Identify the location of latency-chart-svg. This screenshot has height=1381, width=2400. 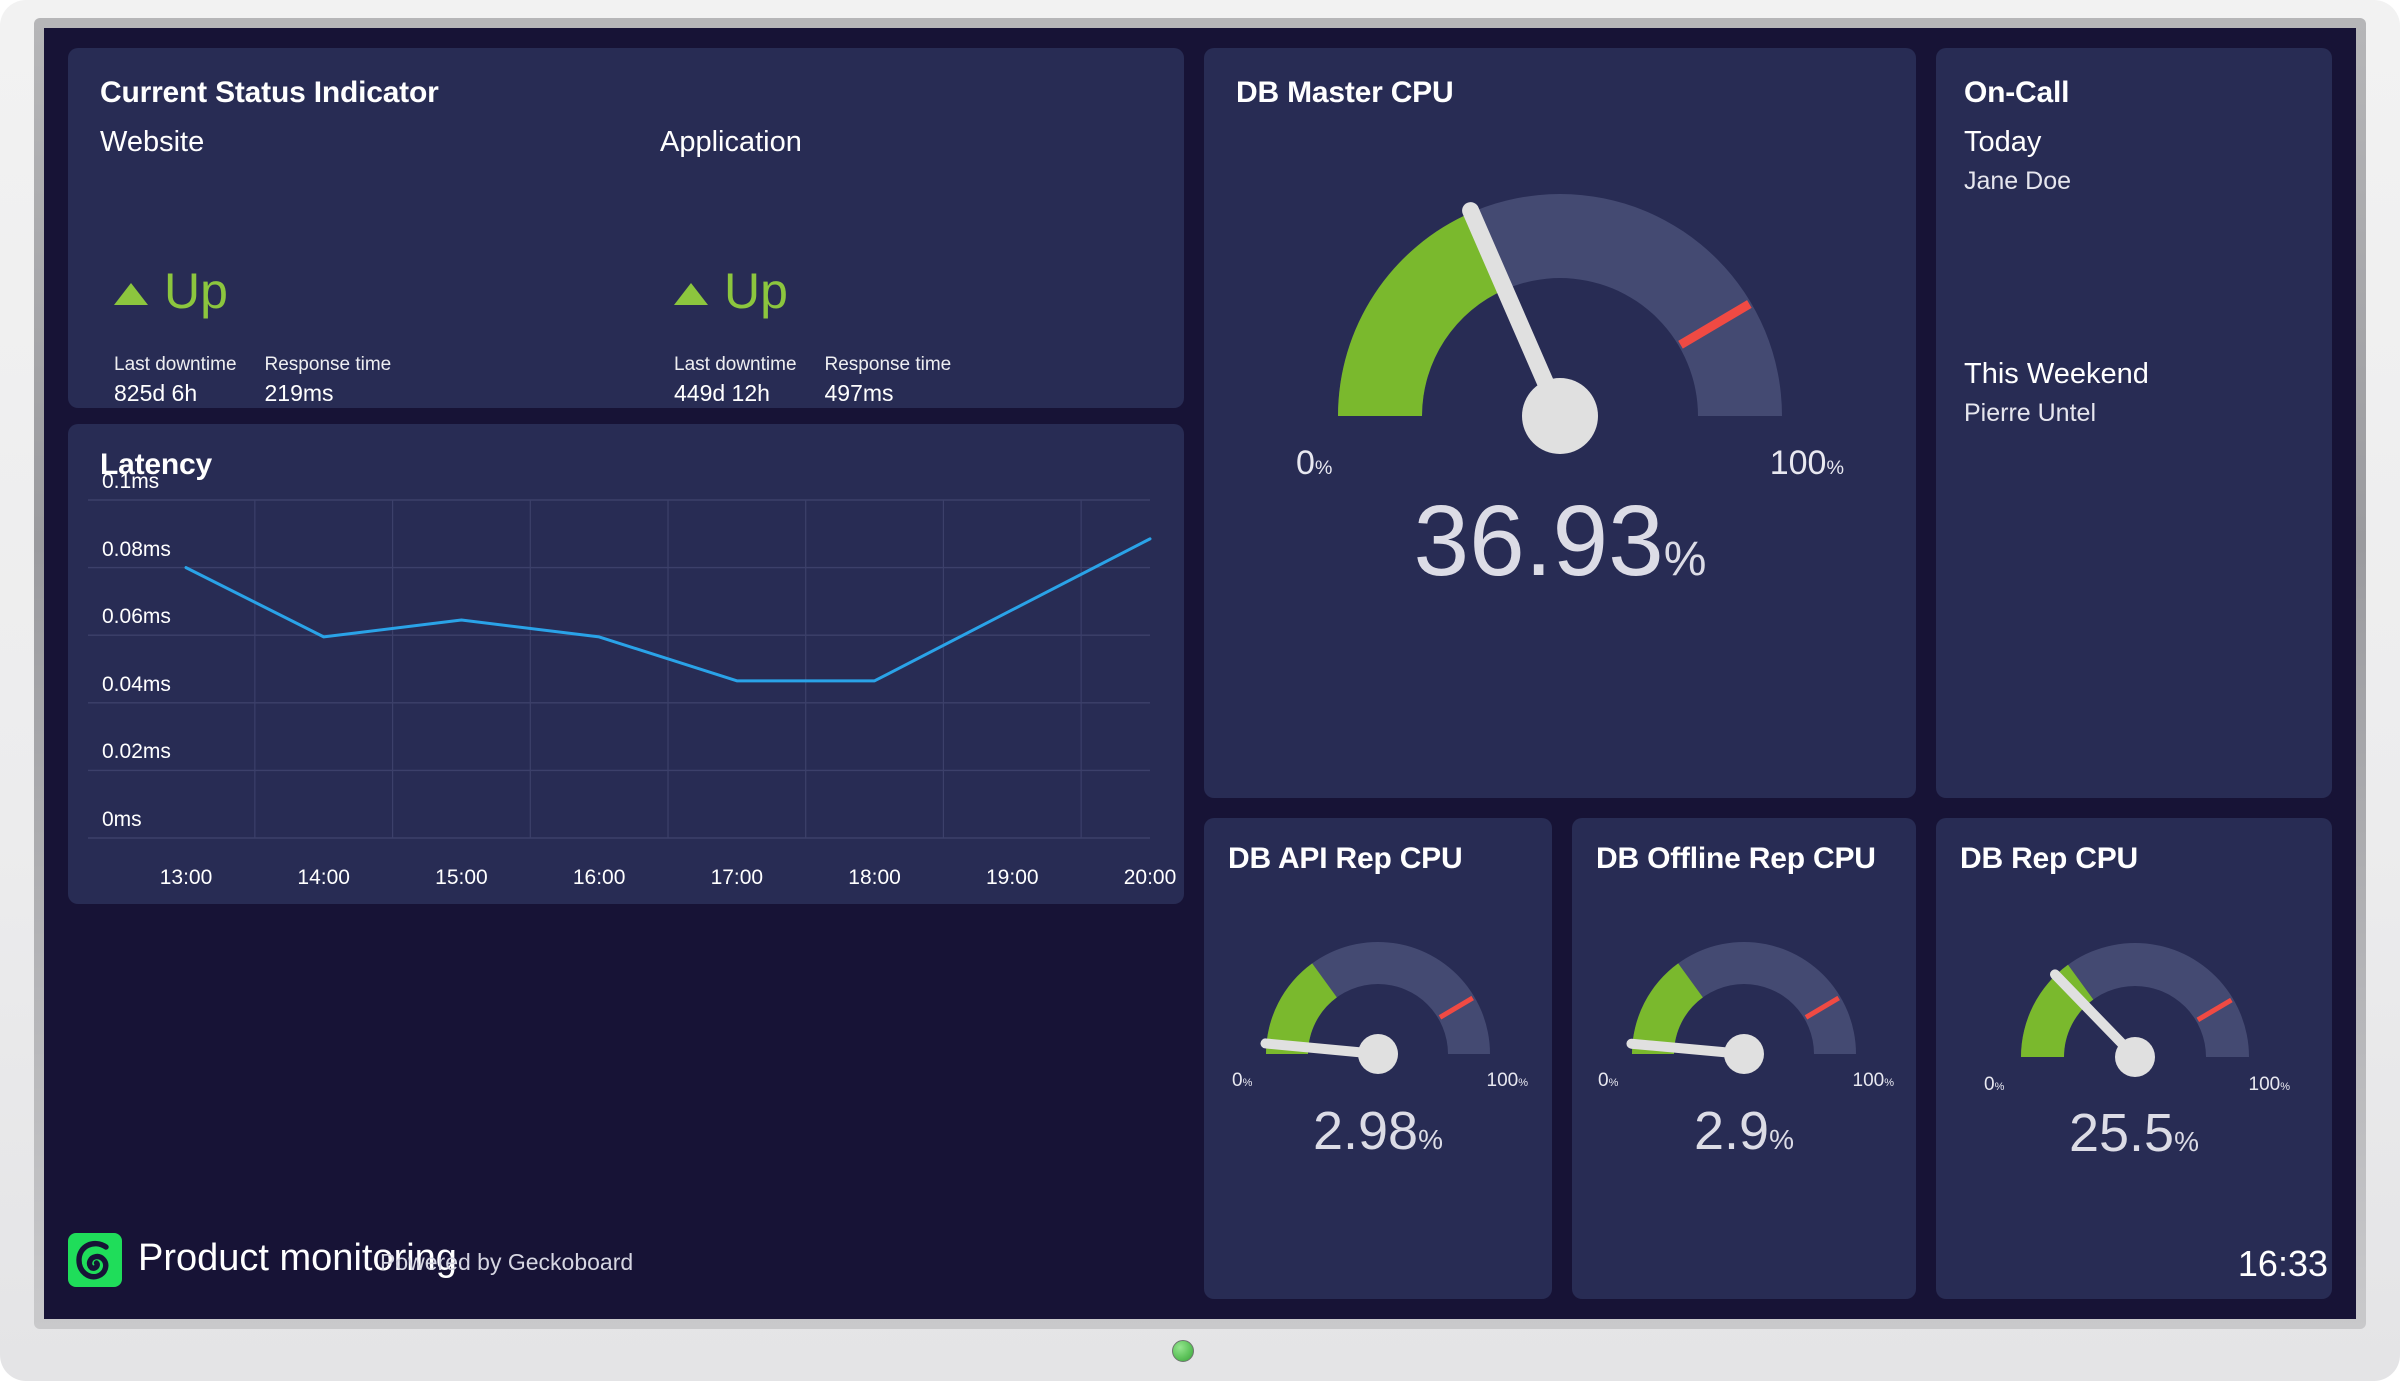
(620, 669).